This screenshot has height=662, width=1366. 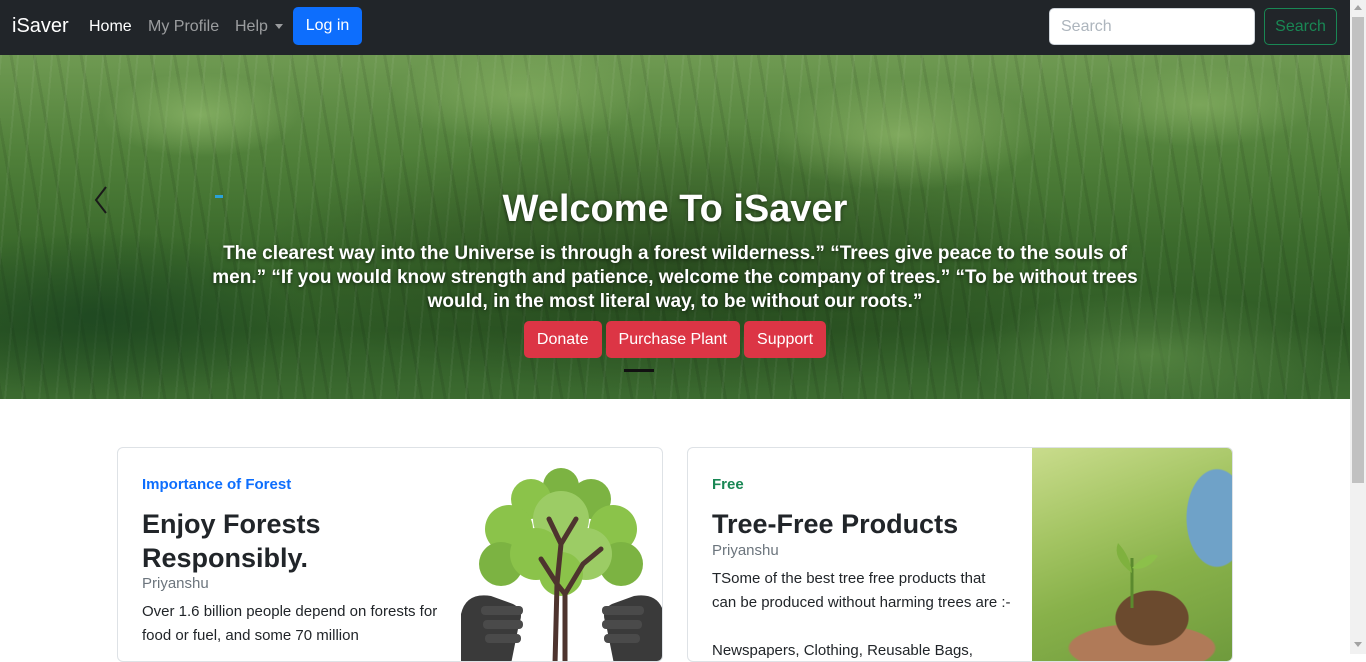 I want to click on scroll-up-arrow-icon, so click(x=1358, y=7).